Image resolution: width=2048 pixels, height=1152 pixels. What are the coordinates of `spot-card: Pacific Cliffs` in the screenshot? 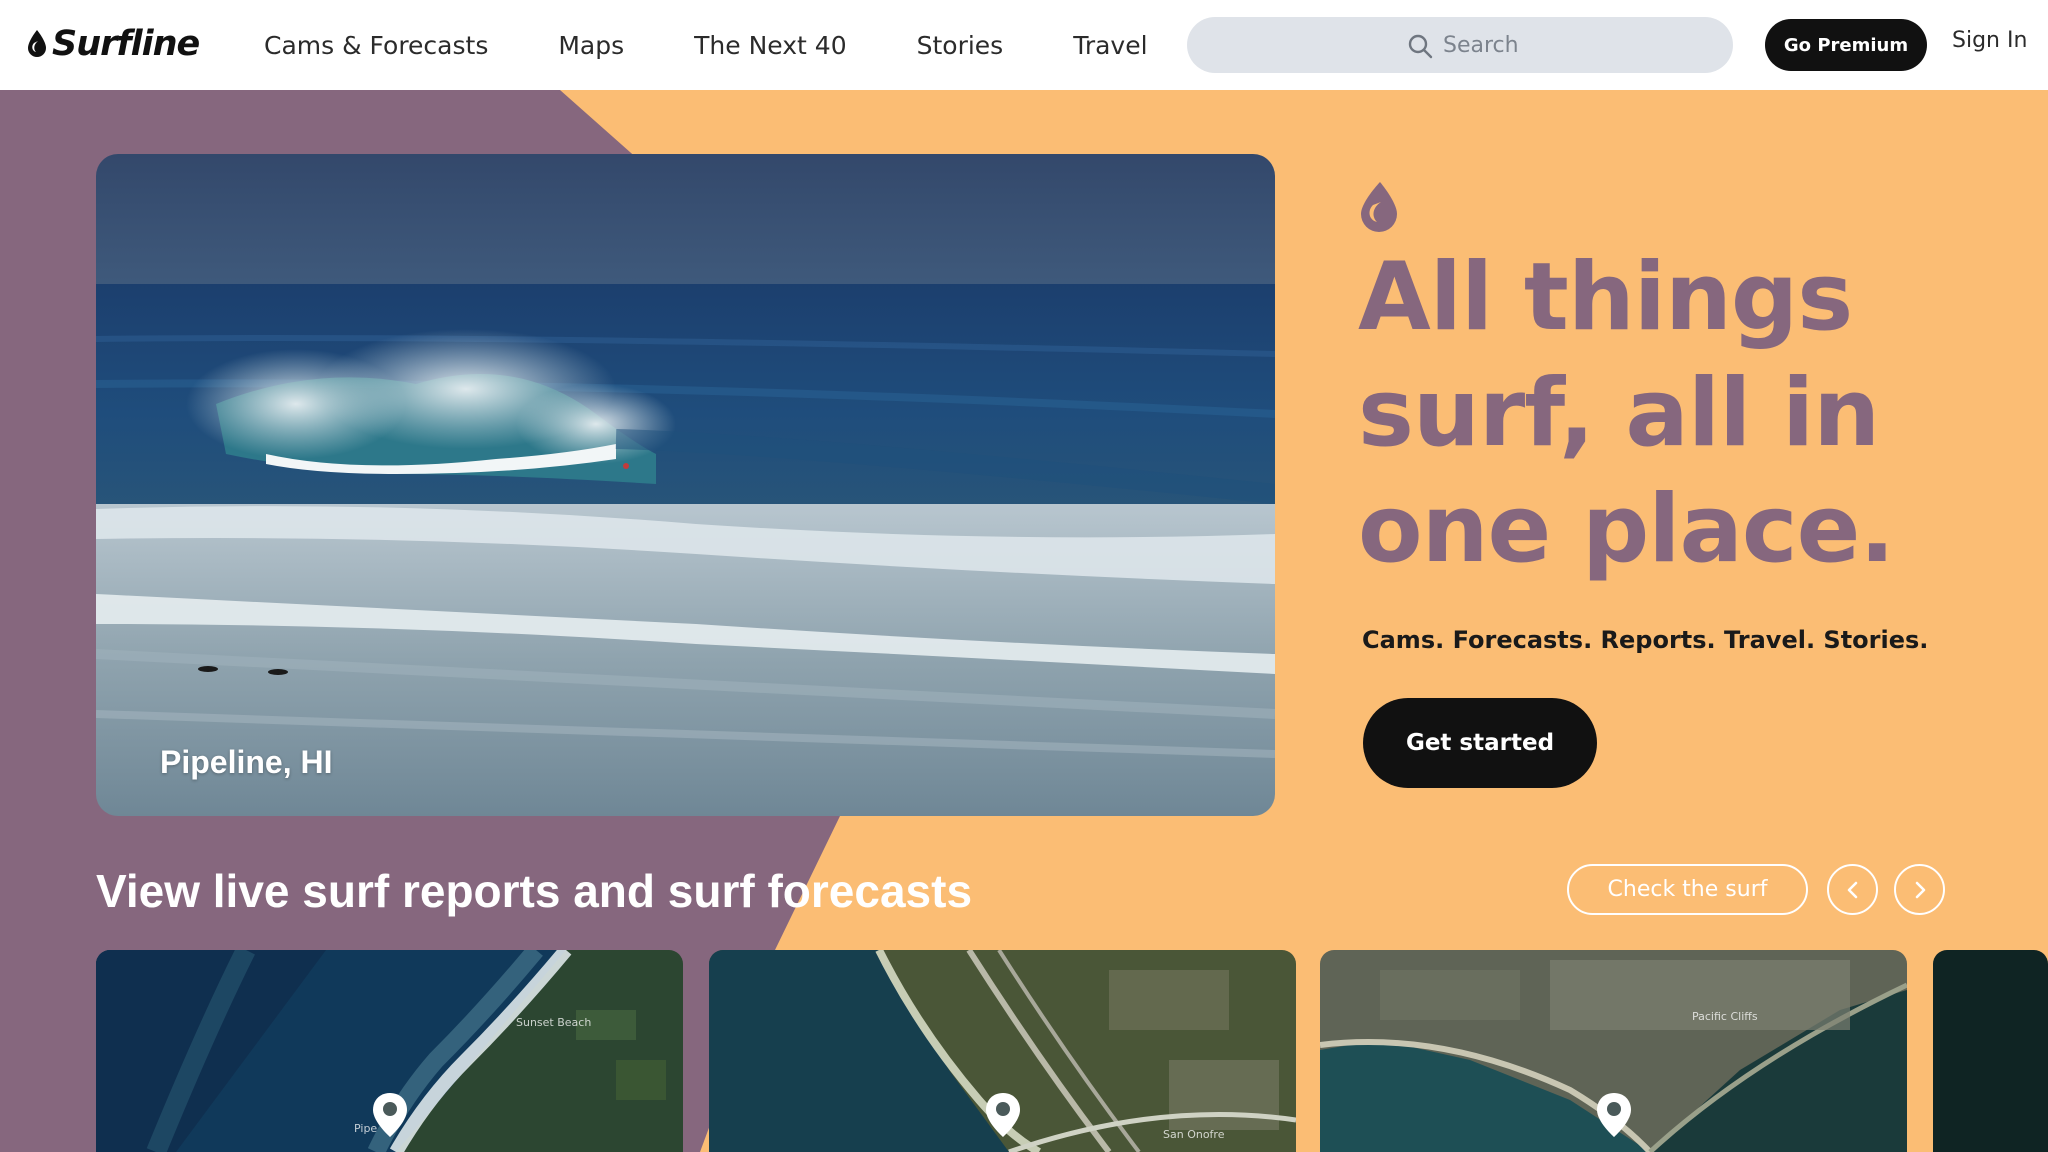 It's located at (1613, 1051).